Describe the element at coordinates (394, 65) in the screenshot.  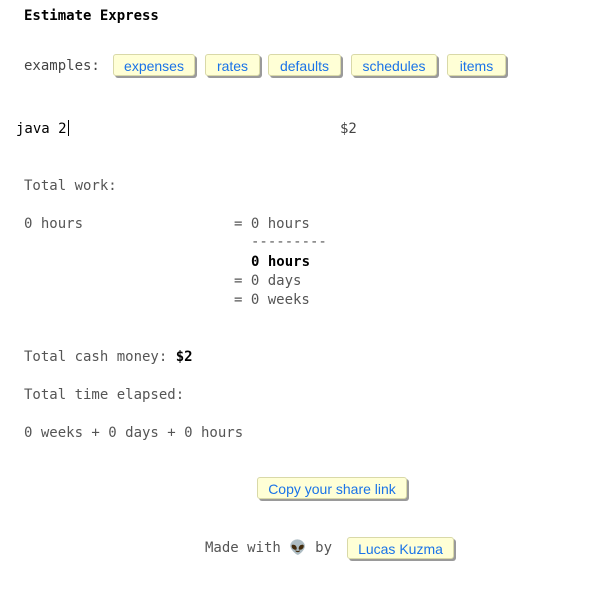
I see `example-schedules-button: schedules` at that location.